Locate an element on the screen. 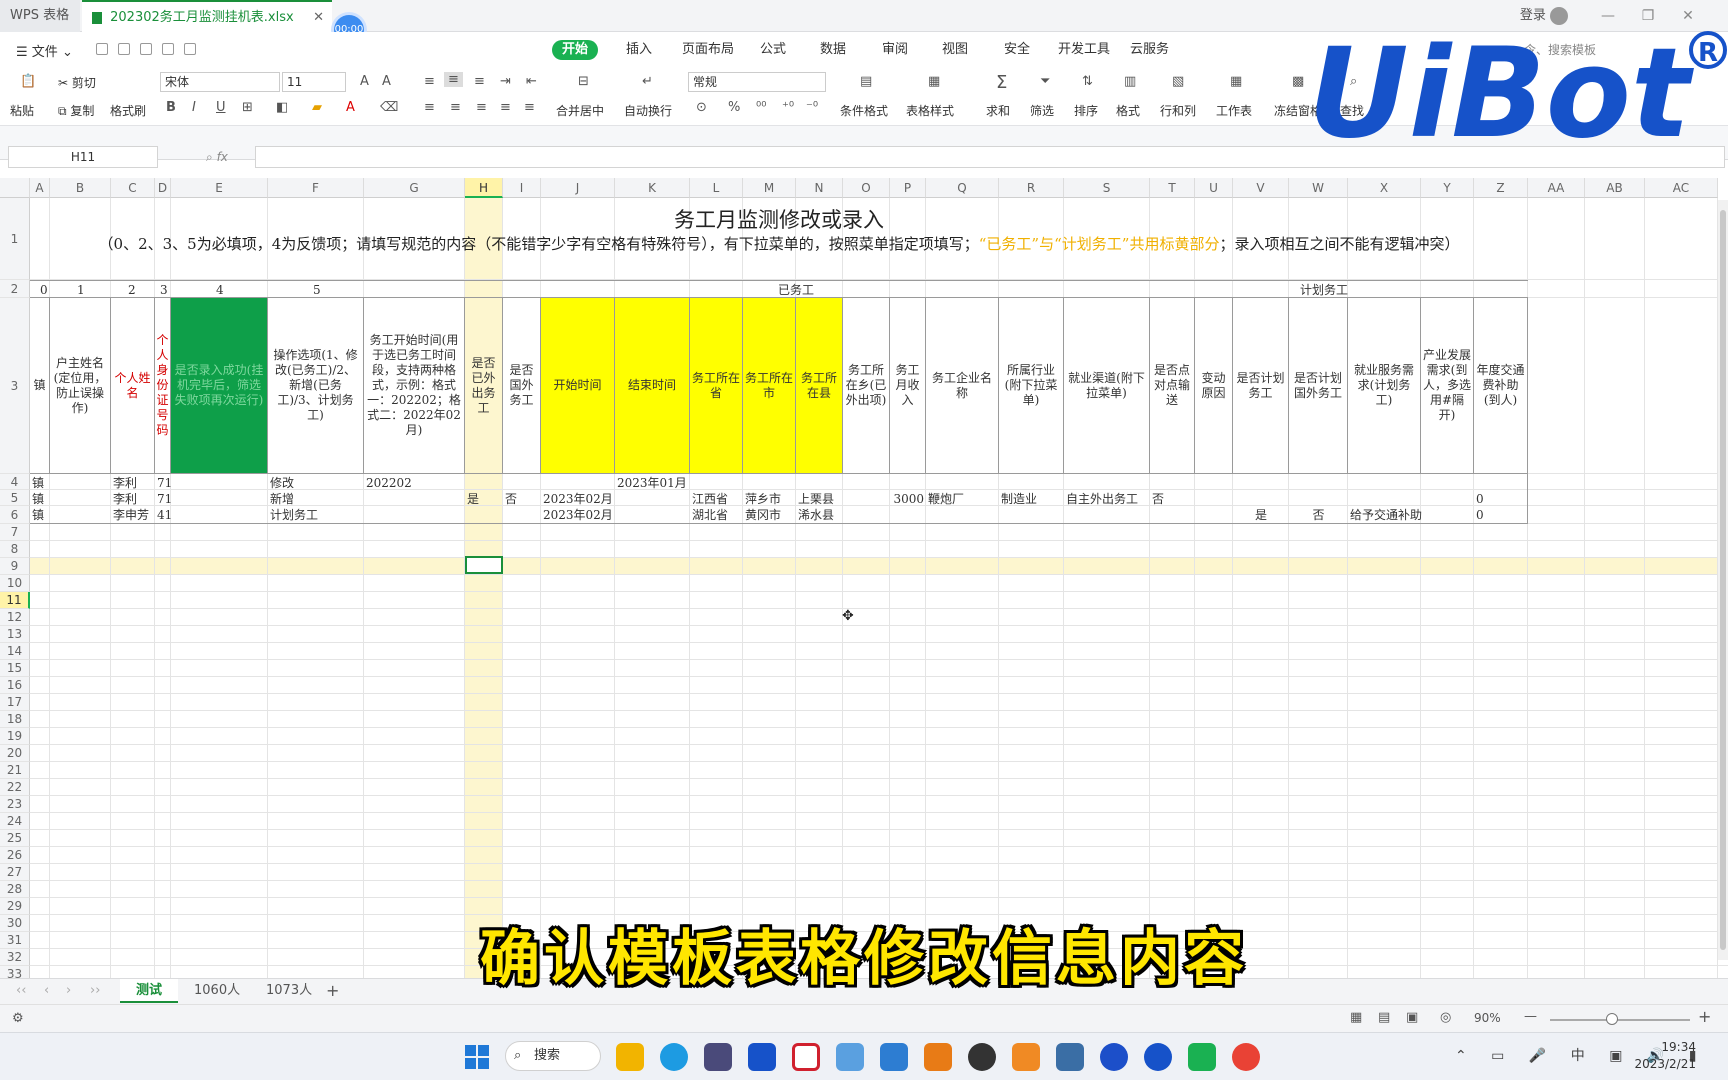 The height and width of the screenshot is (1080, 1728). row-header-19: 19 is located at coordinates (15, 736).